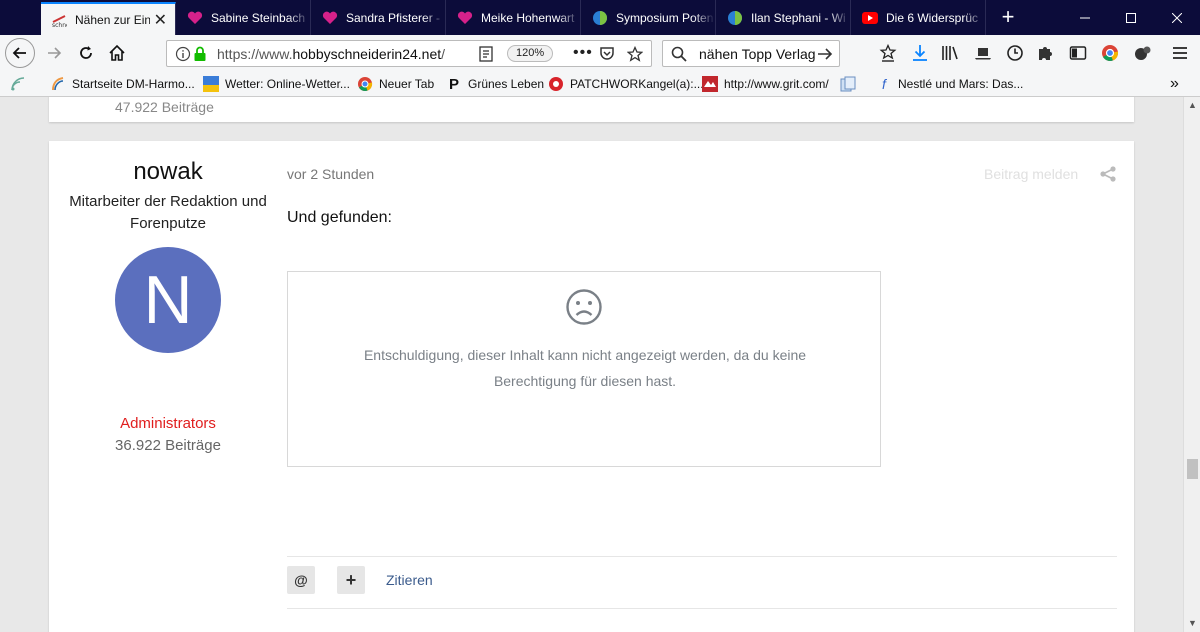  I want to click on bookmark-folder-docs, so click(851, 84).